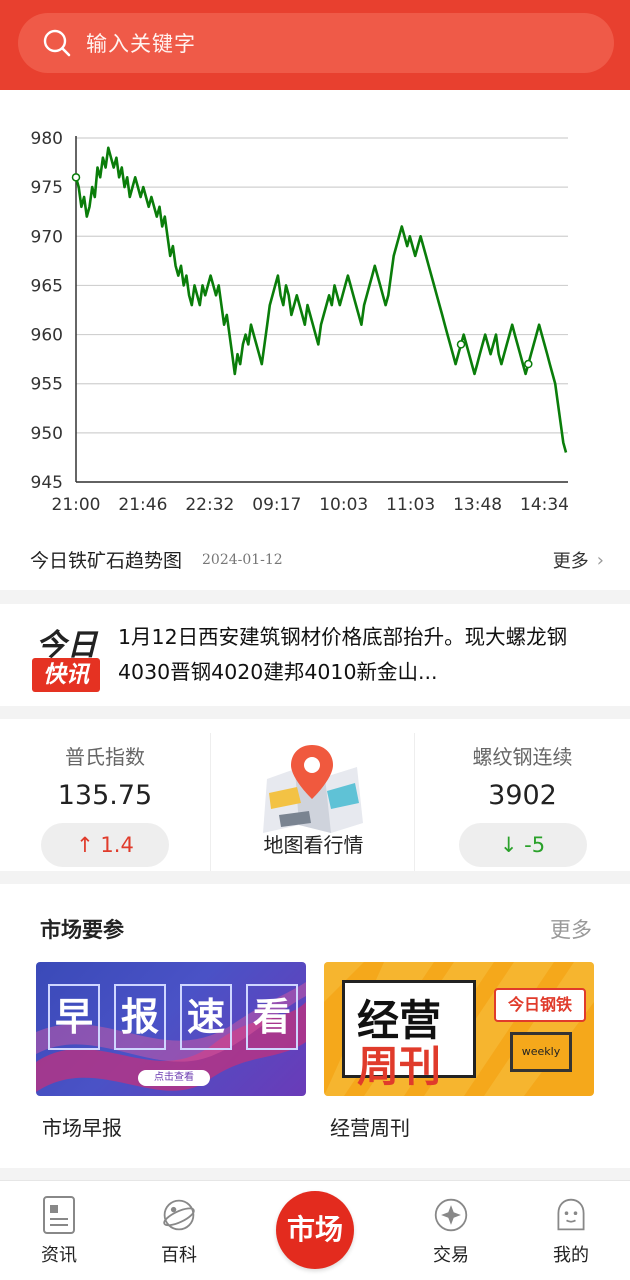 This screenshot has width=630, height=1280. What do you see at coordinates (410, 505) in the screenshot?
I see `x-tick-label: 11:03` at bounding box center [410, 505].